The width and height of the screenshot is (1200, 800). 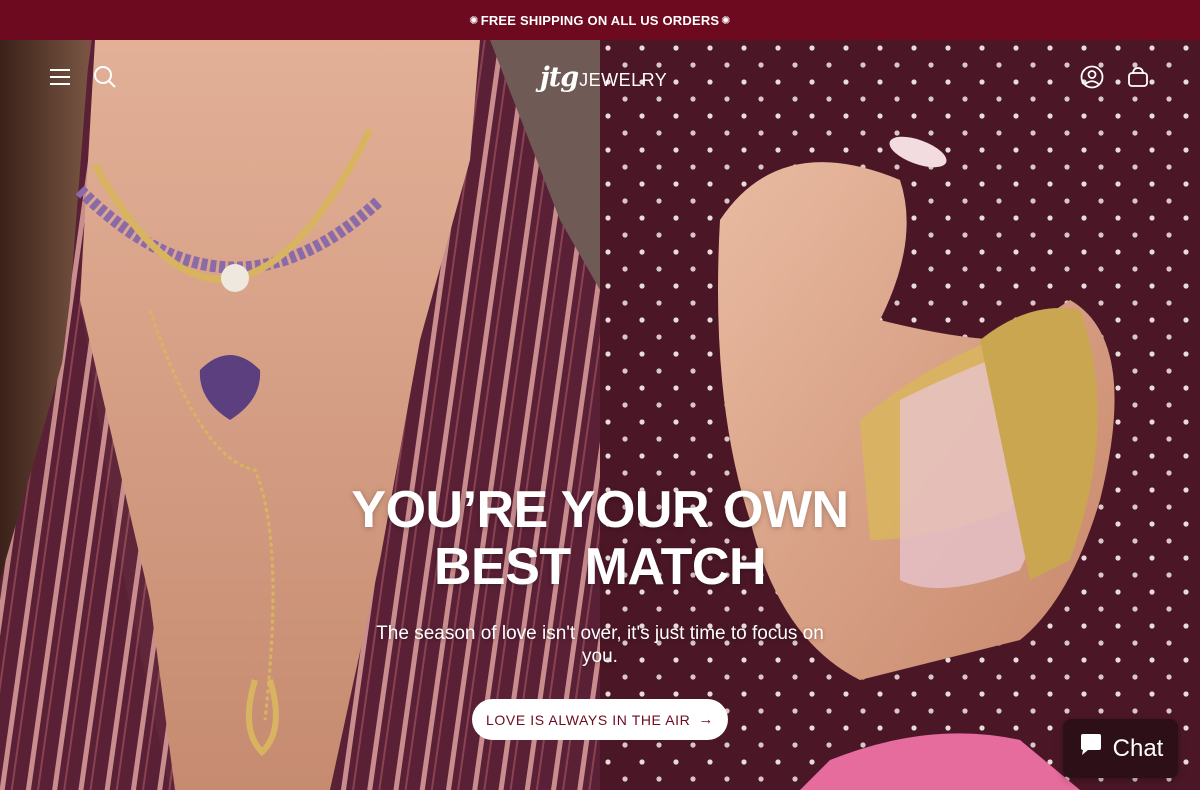 I want to click on site-header: jtg JEWELRY, so click(x=600, y=77).